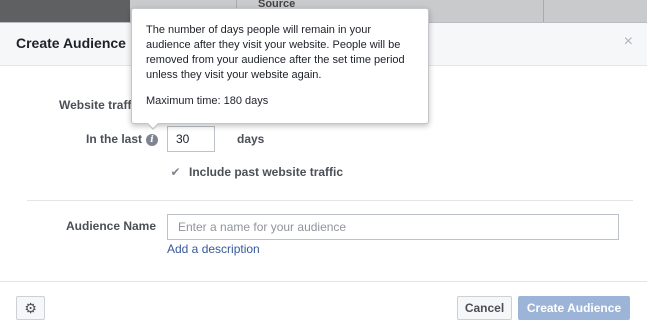 The width and height of the screenshot is (647, 335). I want to click on days-unit-label: days, so click(251, 139).